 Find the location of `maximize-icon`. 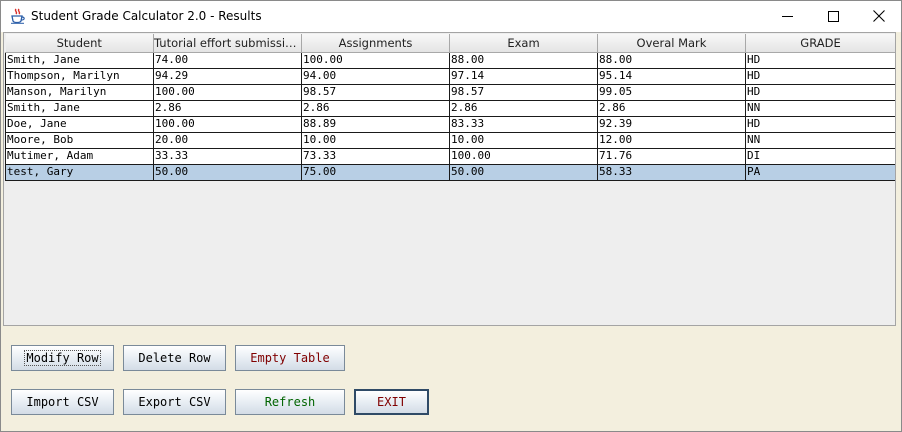

maximize-icon is located at coordinates (833, 16).